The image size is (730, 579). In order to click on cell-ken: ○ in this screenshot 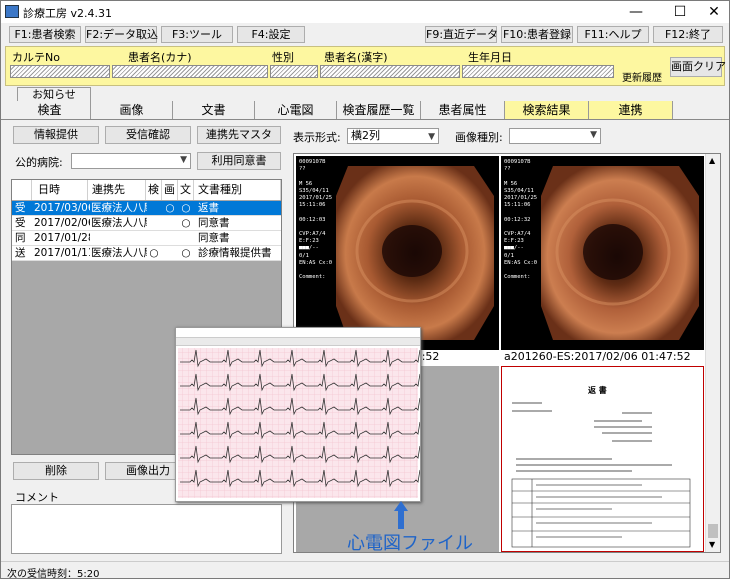, I will do `click(154, 253)`.